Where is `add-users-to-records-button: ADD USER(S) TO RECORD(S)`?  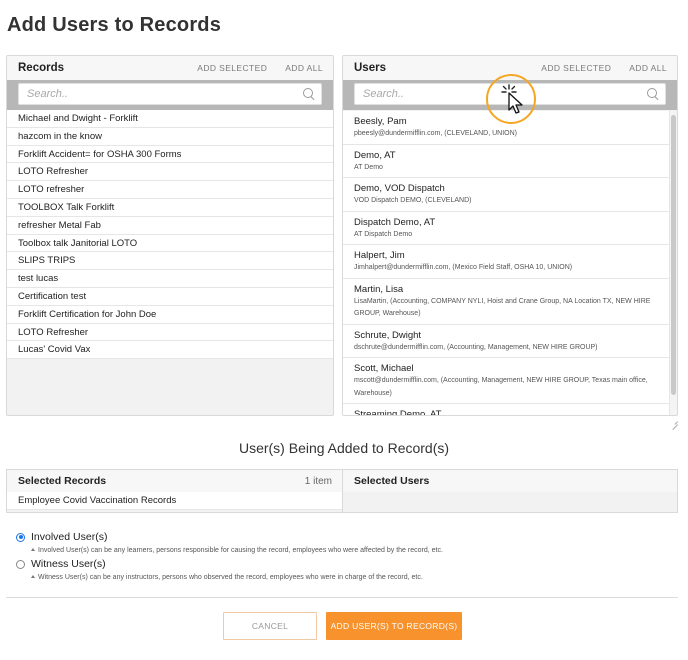
add-users-to-records-button: ADD USER(S) TO RECORD(S) is located at coordinates (394, 626).